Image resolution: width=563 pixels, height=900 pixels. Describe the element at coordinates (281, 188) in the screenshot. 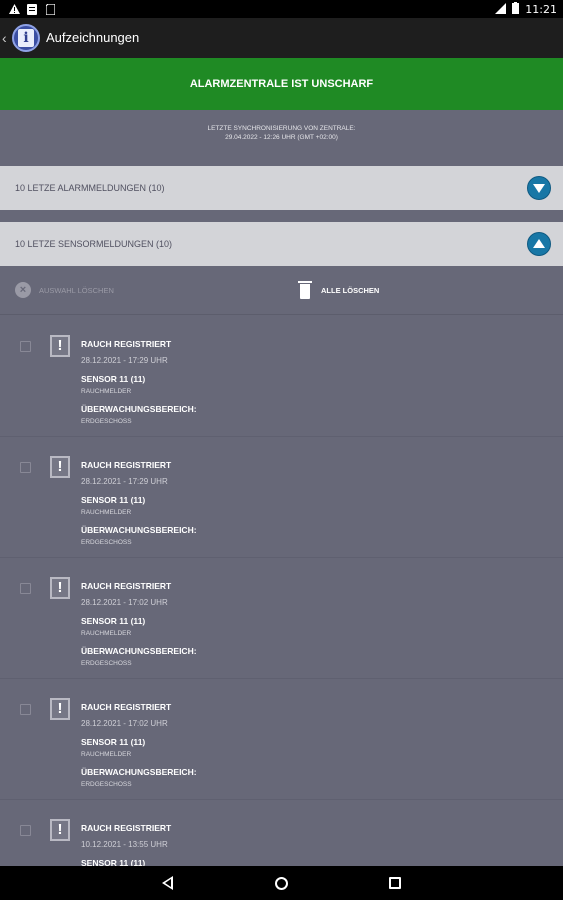

I see `section-alarm-messages: 10 LETZE ALARMMELDUNGEN (10)` at that location.